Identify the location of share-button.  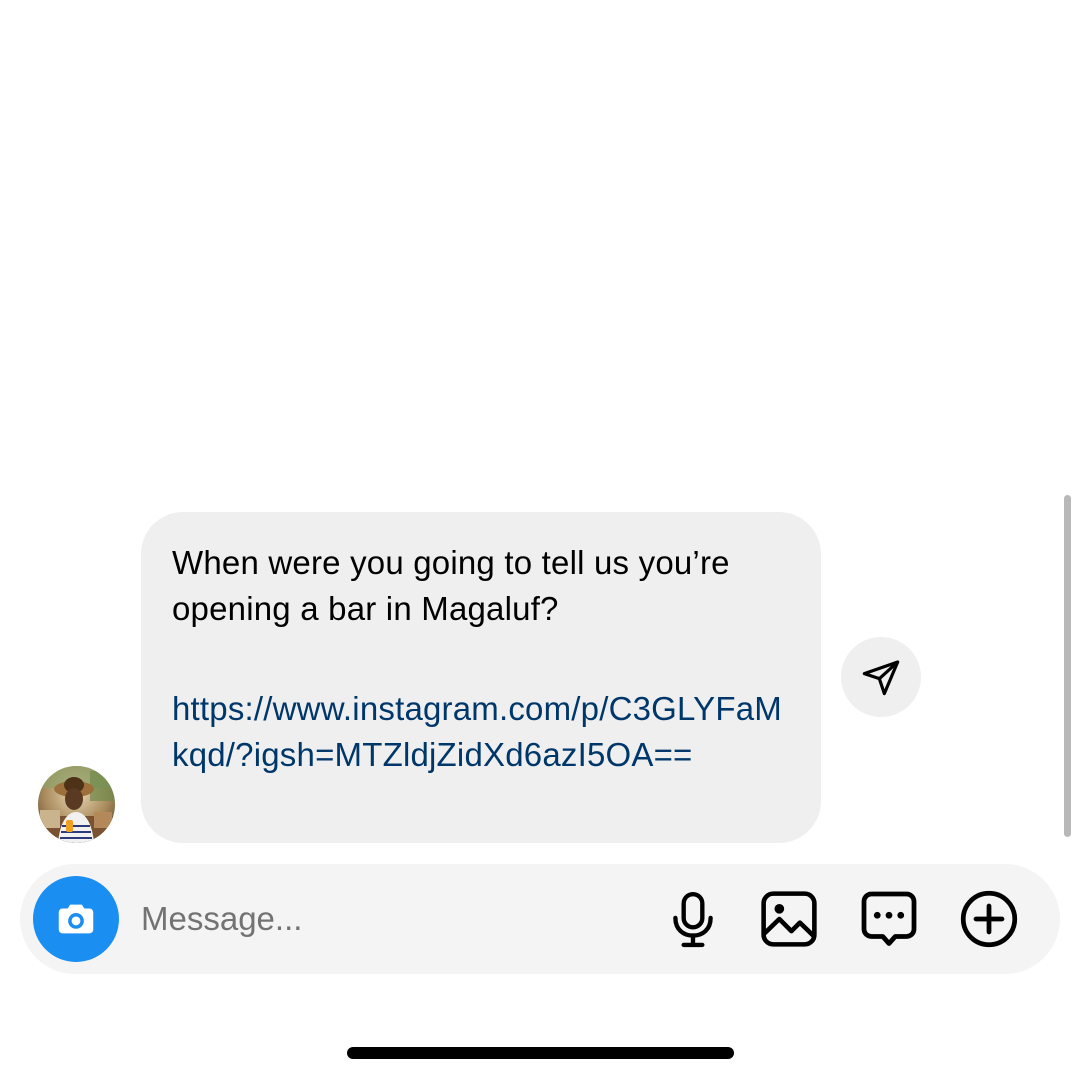
(881, 677).